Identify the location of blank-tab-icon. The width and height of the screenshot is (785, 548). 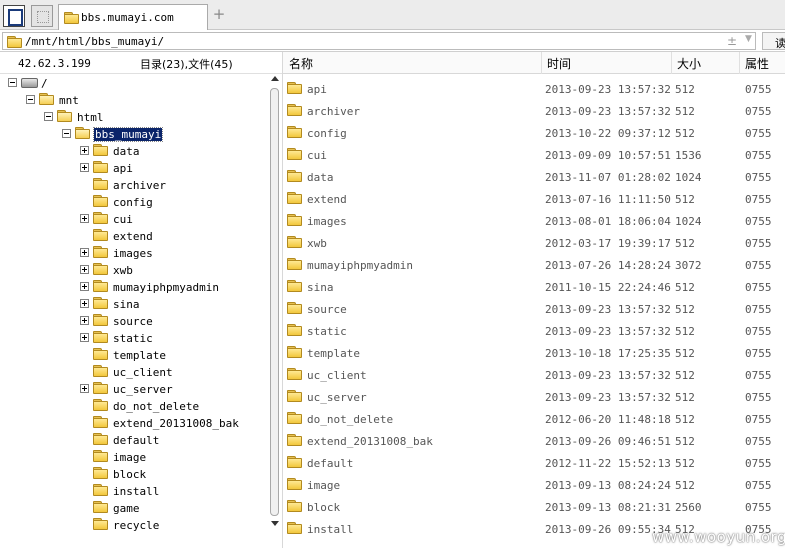
(42, 16).